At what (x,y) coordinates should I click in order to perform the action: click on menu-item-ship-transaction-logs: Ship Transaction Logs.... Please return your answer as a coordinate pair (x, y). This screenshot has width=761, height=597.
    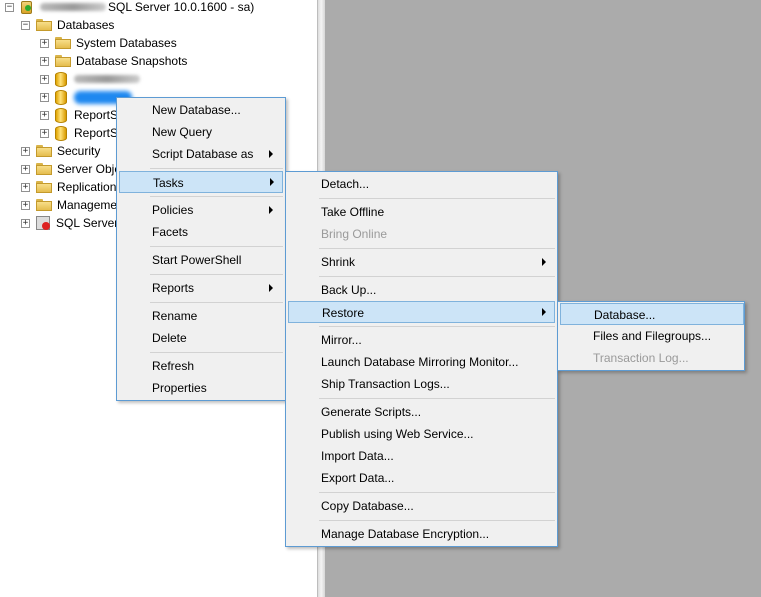
    Looking at the image, I should click on (421, 384).